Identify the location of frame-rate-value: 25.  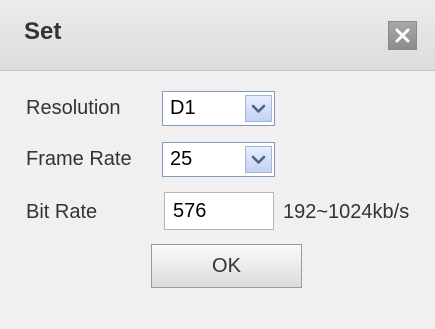
(181, 159).